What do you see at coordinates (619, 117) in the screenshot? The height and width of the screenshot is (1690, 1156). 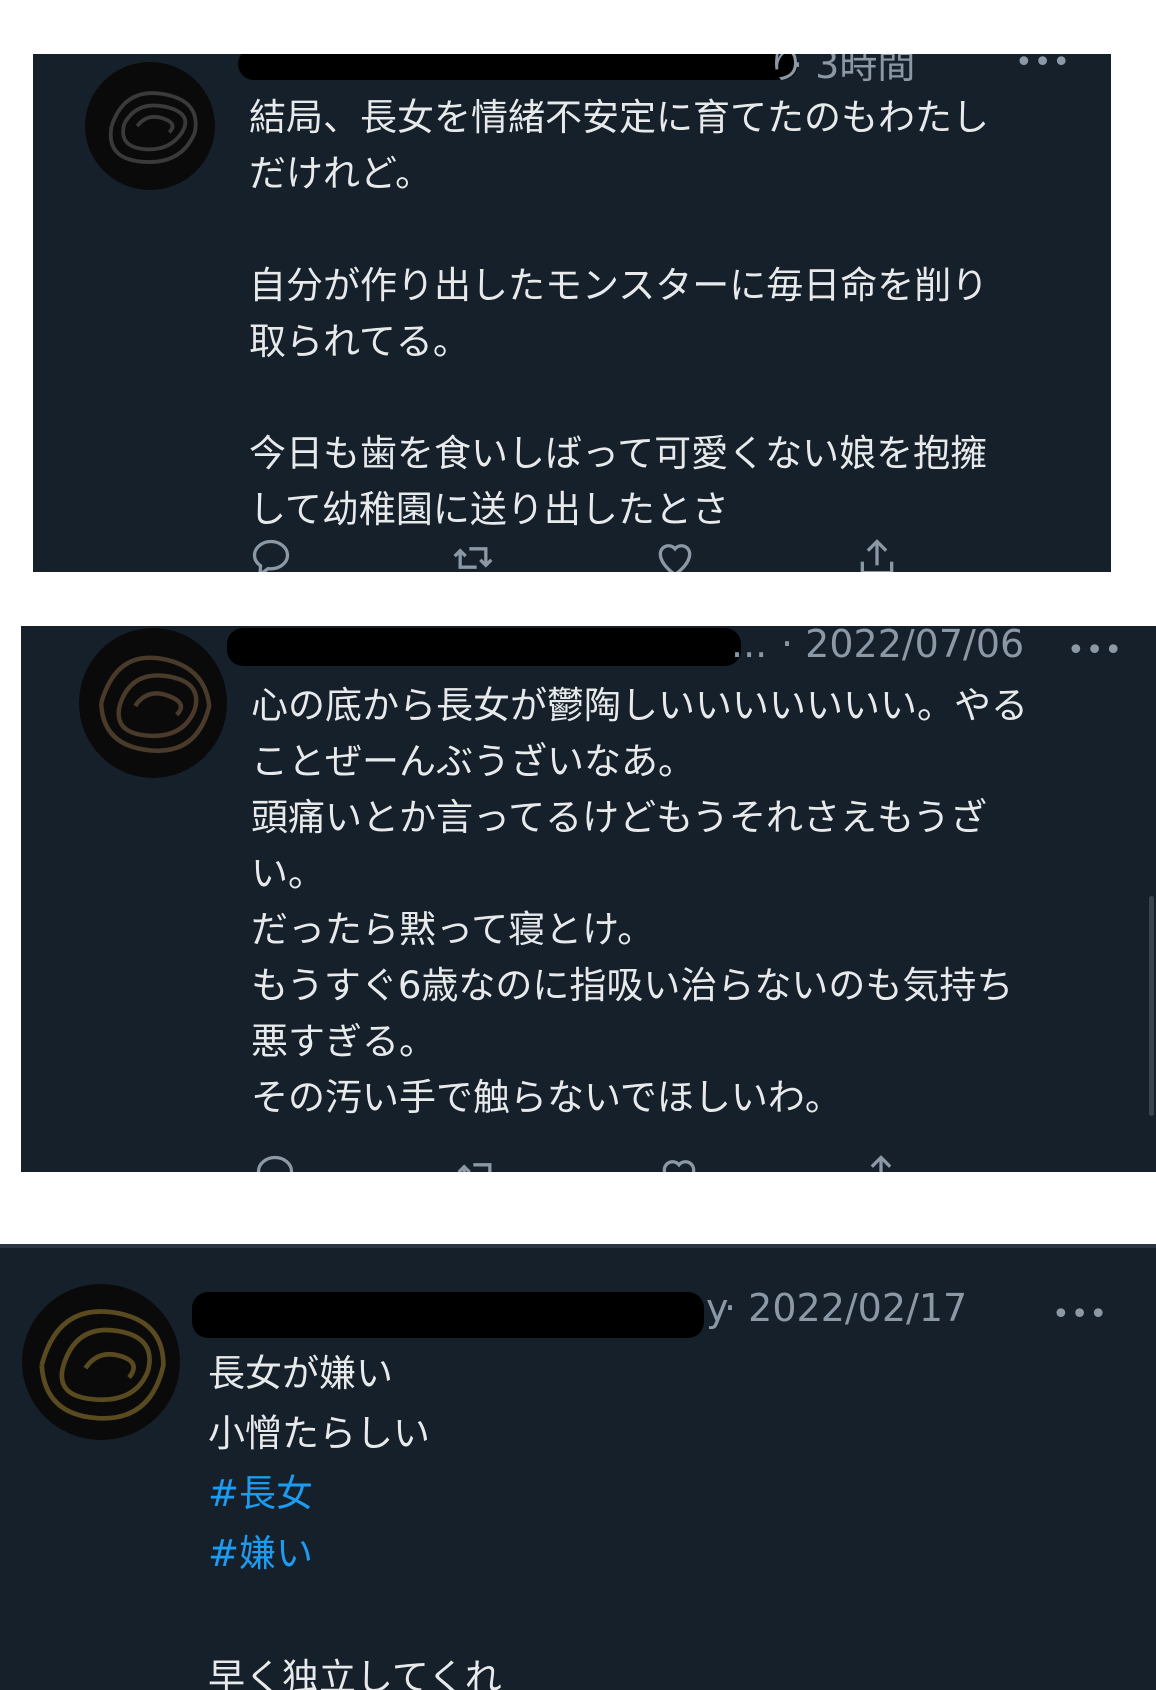 I see `tweet-text-line: 結局、長女を情緒不安定に育てたのもわたし` at bounding box center [619, 117].